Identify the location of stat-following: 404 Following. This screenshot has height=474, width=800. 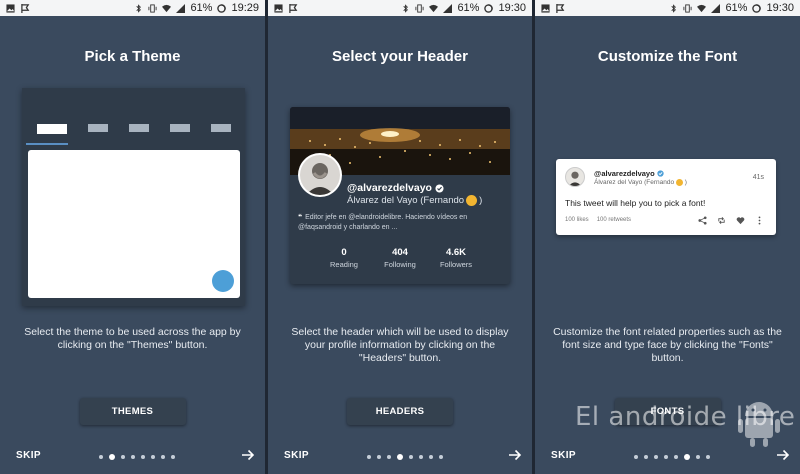
(400, 258).